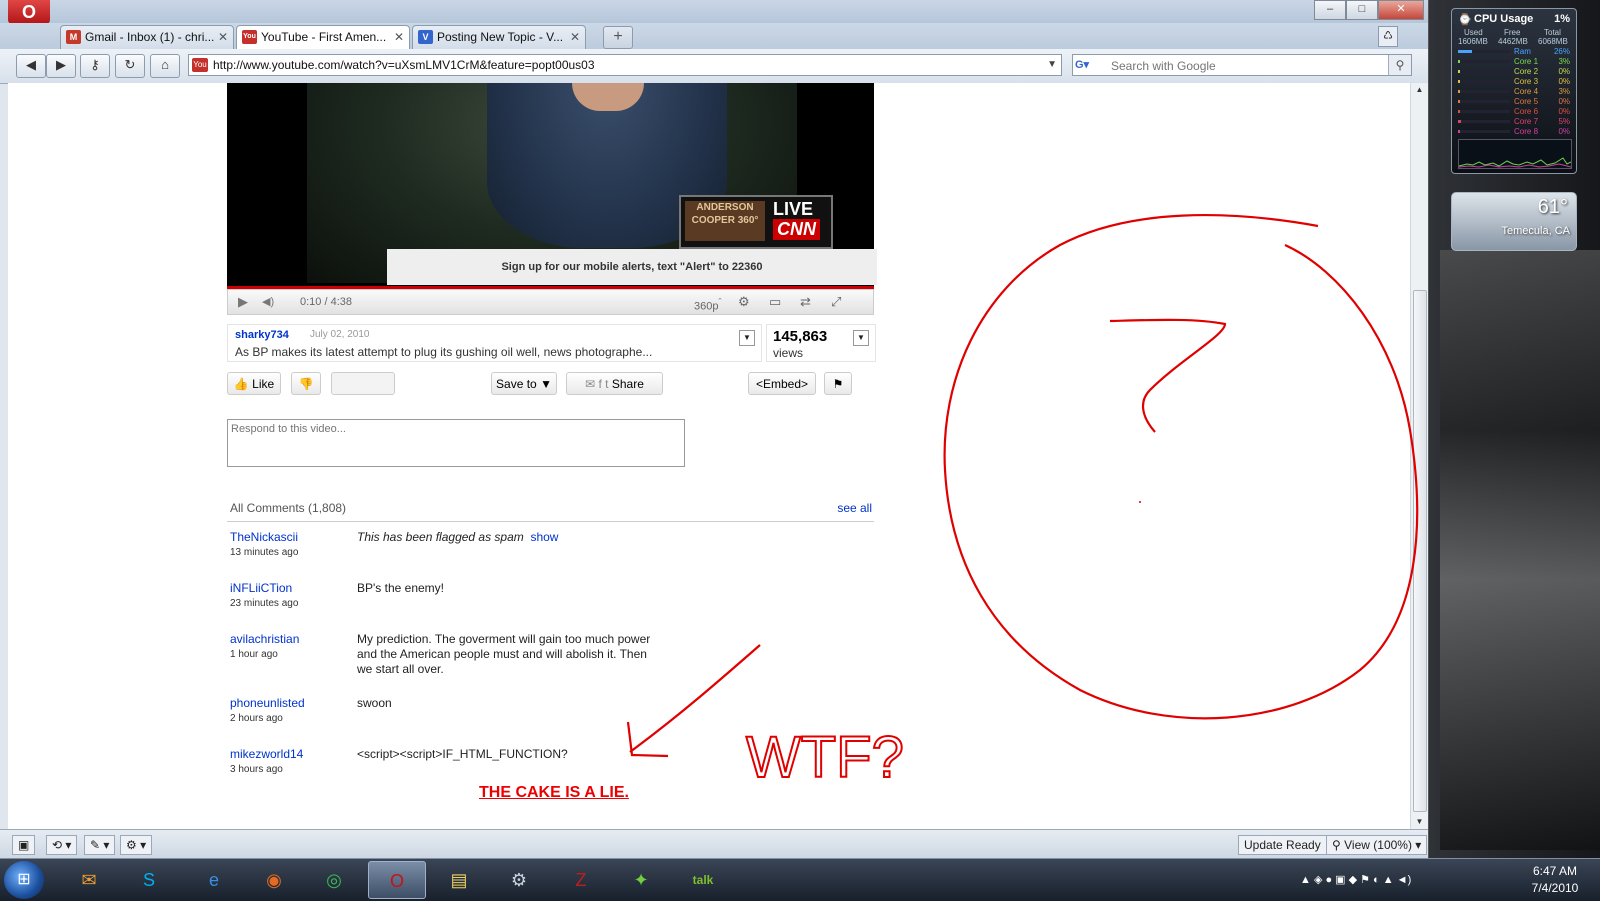 This screenshot has width=1600, height=901. What do you see at coordinates (720, 302) in the screenshot?
I see `quality-caret-icon: ˆ` at bounding box center [720, 302].